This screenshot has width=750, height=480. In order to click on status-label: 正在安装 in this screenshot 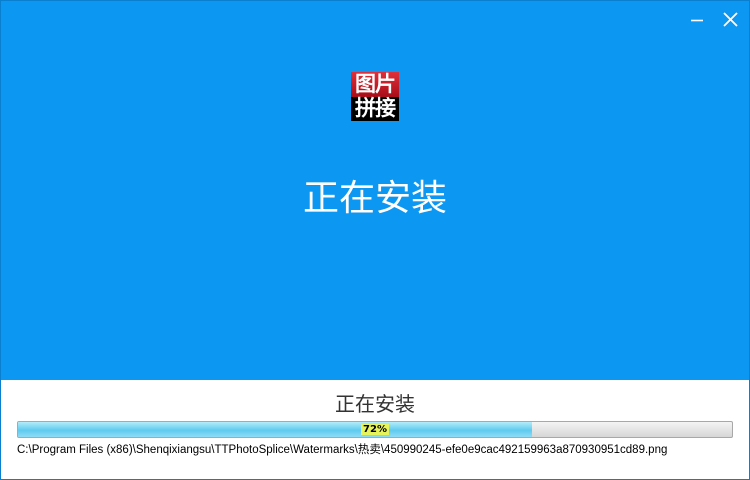, I will do `click(375, 404)`.